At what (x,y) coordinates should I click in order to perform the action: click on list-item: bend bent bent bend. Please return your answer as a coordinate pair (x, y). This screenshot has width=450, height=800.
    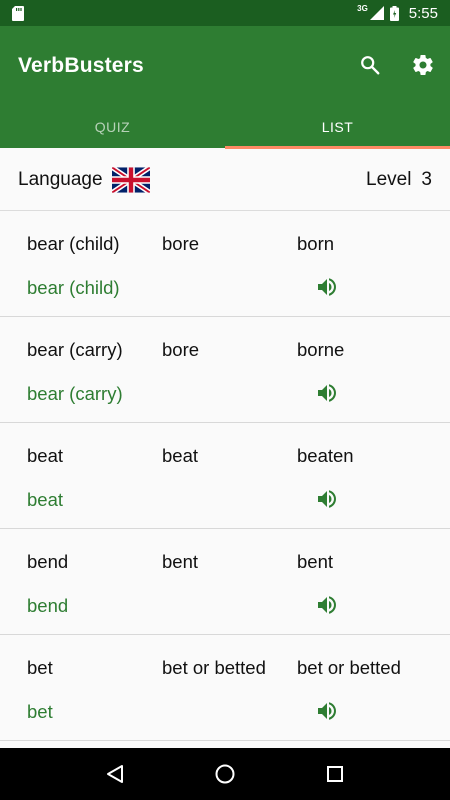
    Looking at the image, I should click on (225, 582).